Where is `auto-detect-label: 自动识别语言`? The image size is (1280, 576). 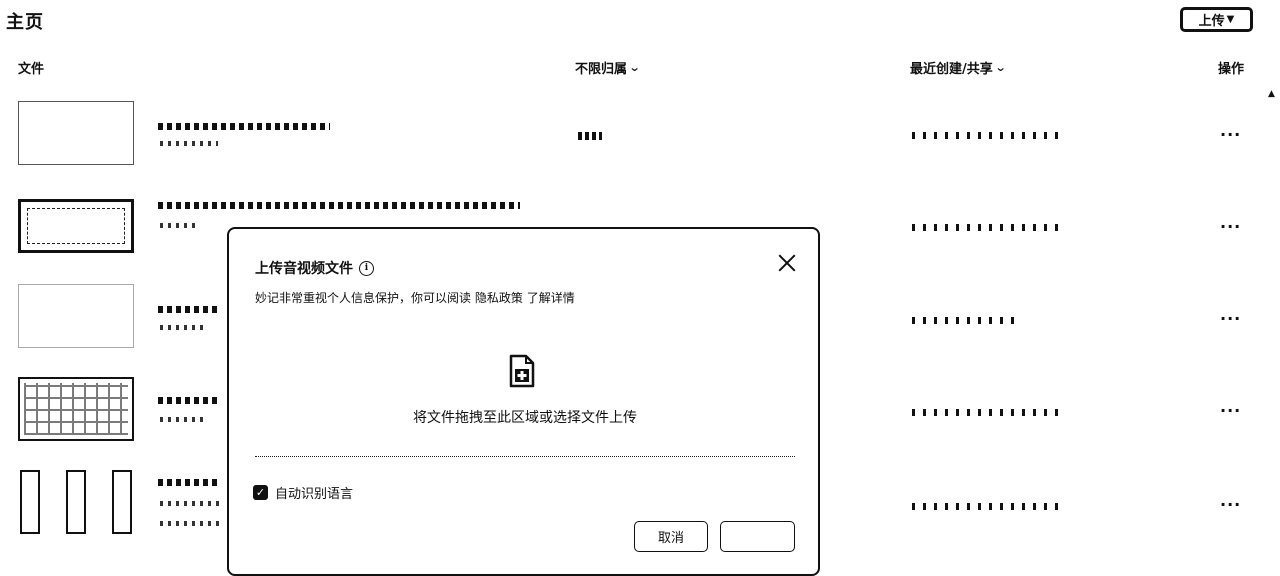 auto-detect-label: 自动识别语言 is located at coordinates (314, 494).